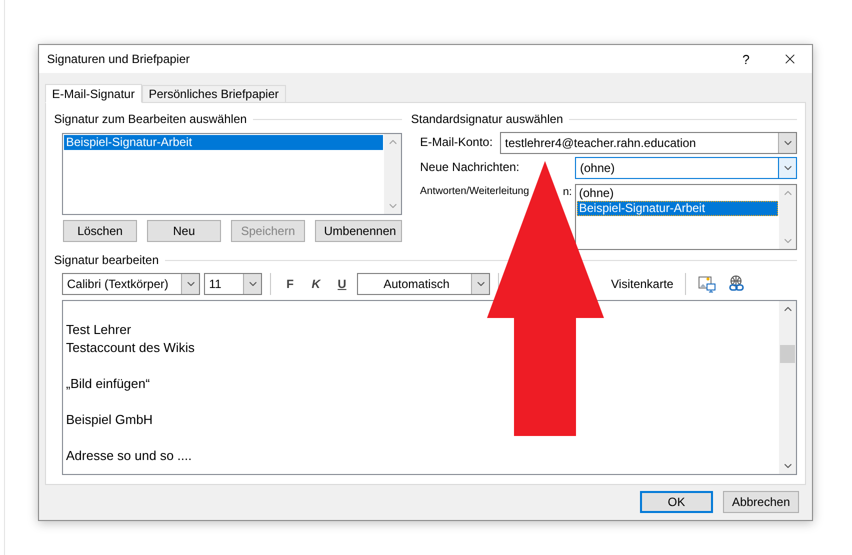 The width and height of the screenshot is (852, 555). What do you see at coordinates (131, 284) in the screenshot?
I see `font-dropdown: Calibri (Textkörper)` at bounding box center [131, 284].